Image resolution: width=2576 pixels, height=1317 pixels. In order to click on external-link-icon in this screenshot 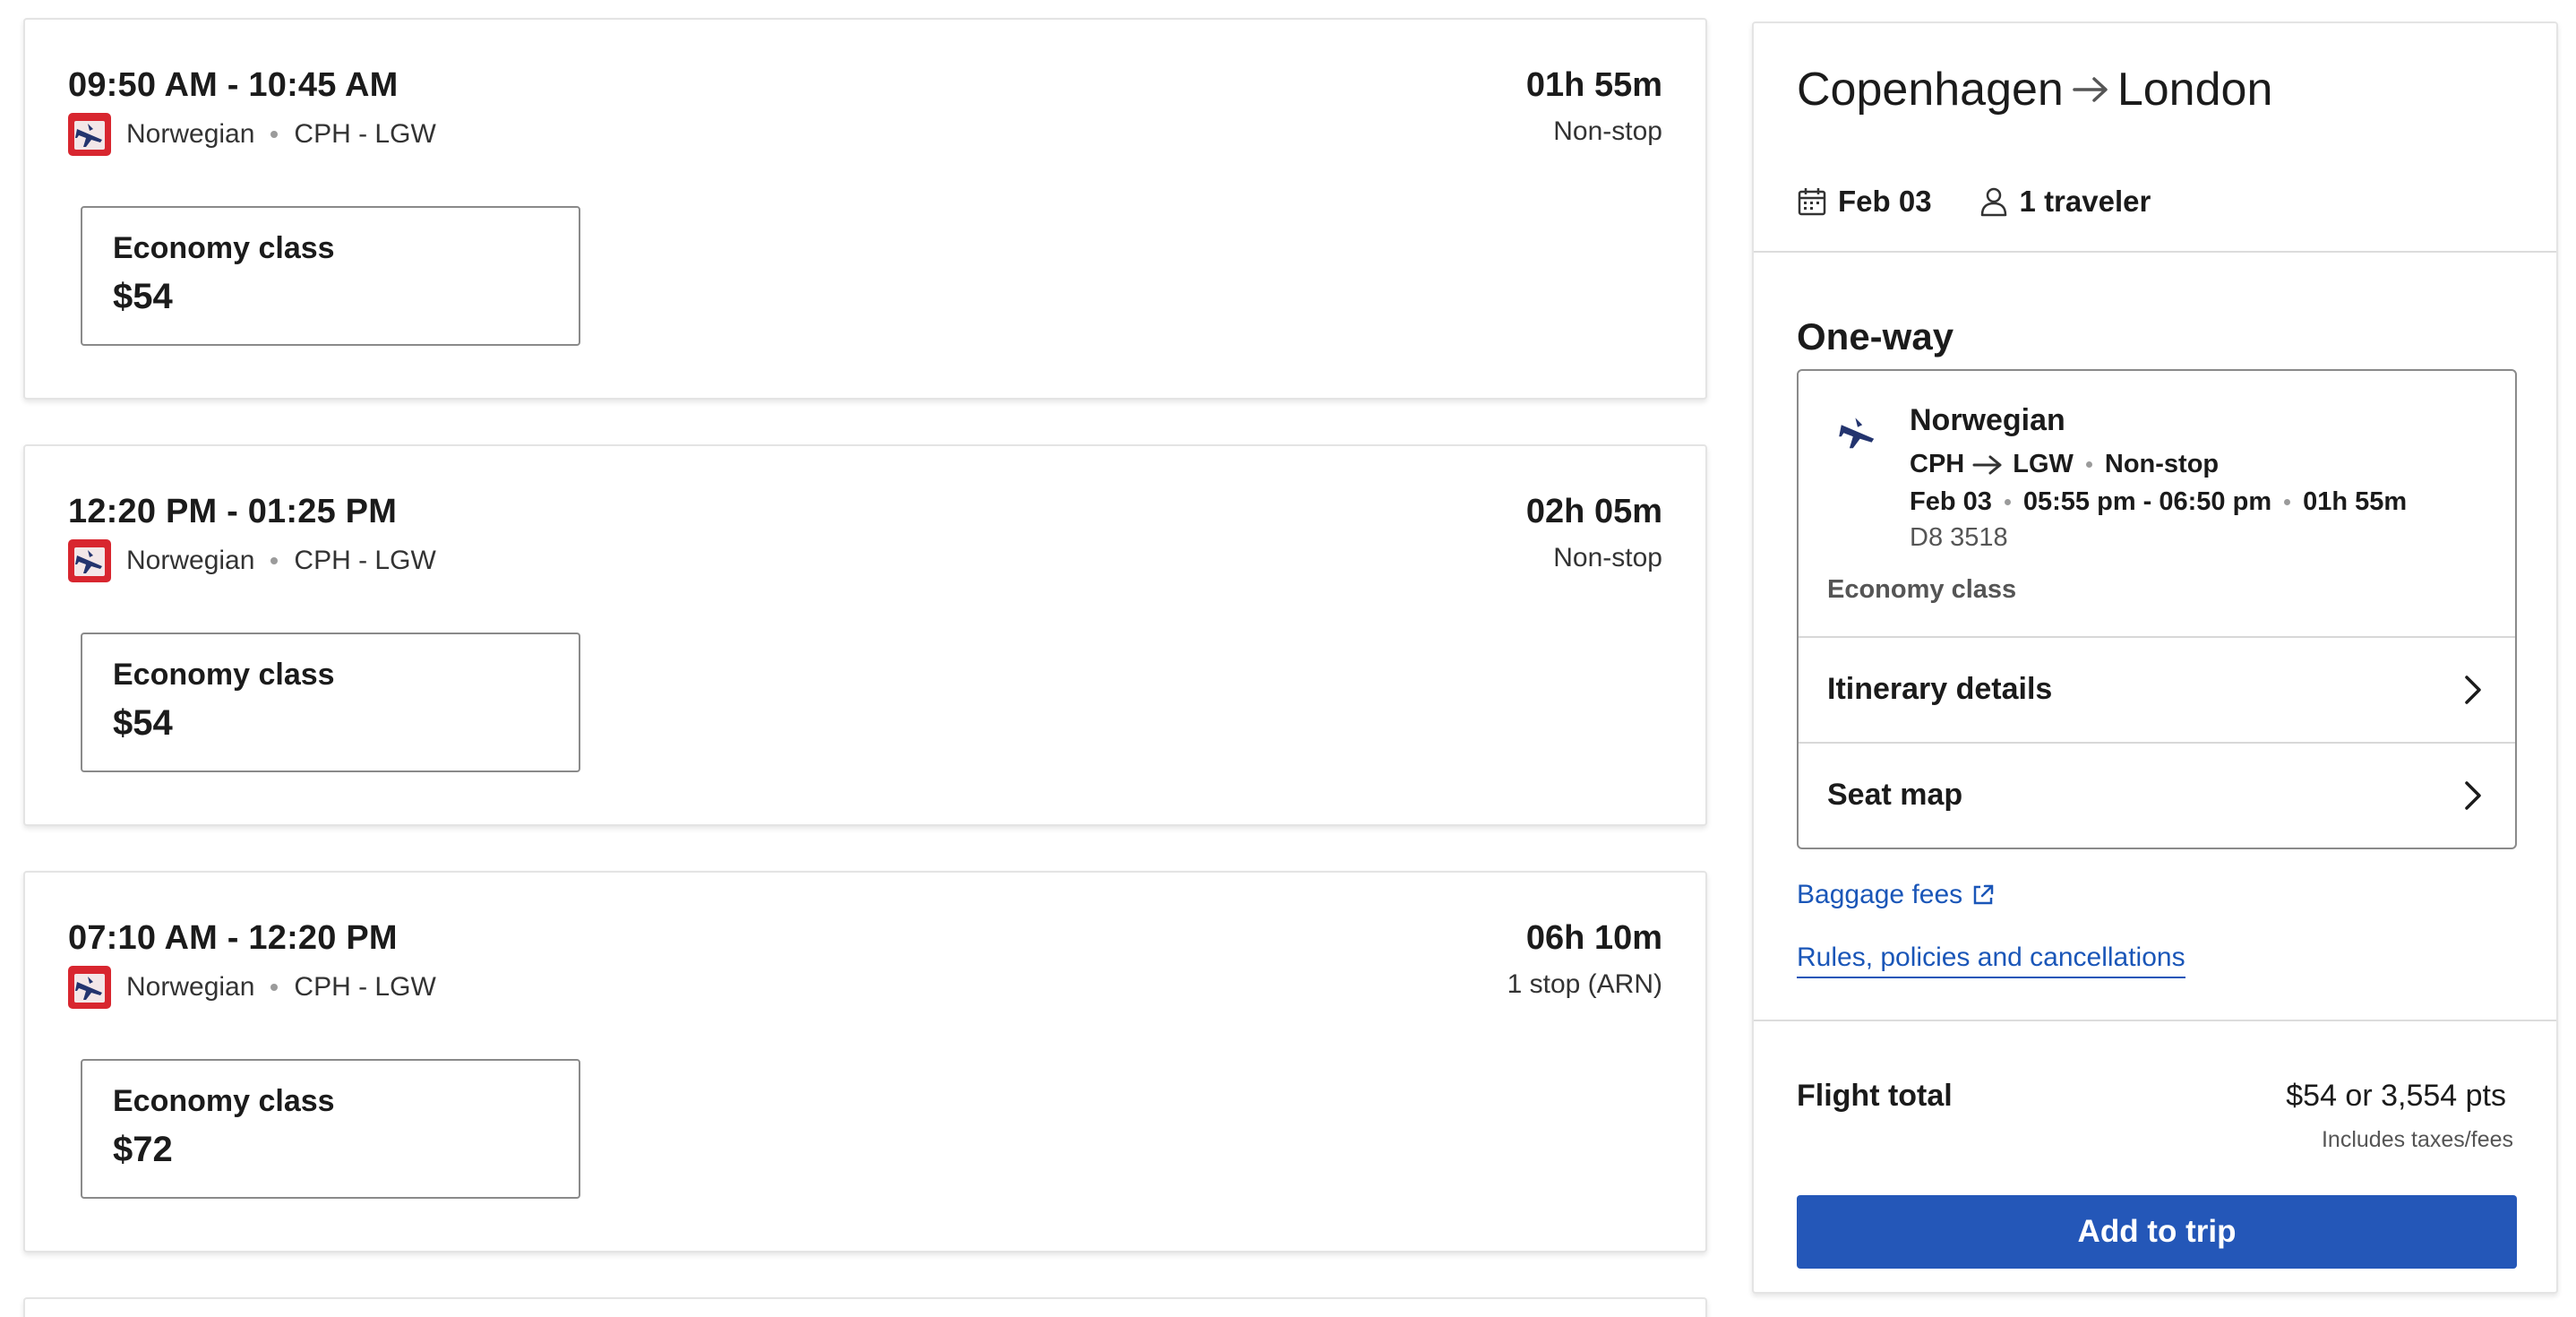, I will do `click(1983, 894)`.